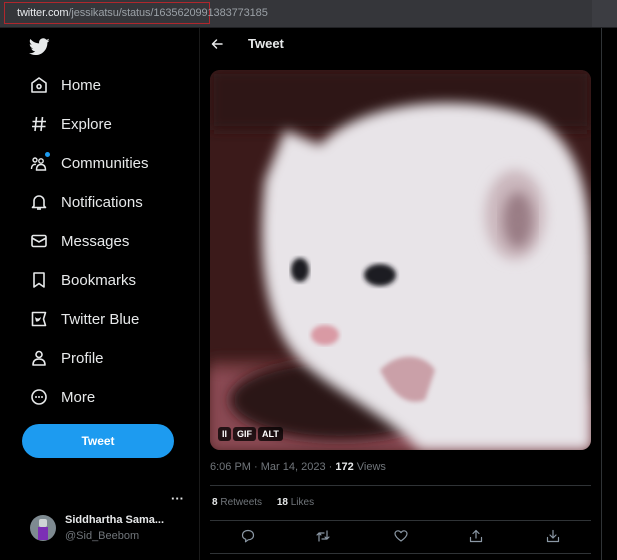 The image size is (617, 560). Describe the element at coordinates (39, 319) in the screenshot. I see `twitter-blue-icon` at that location.